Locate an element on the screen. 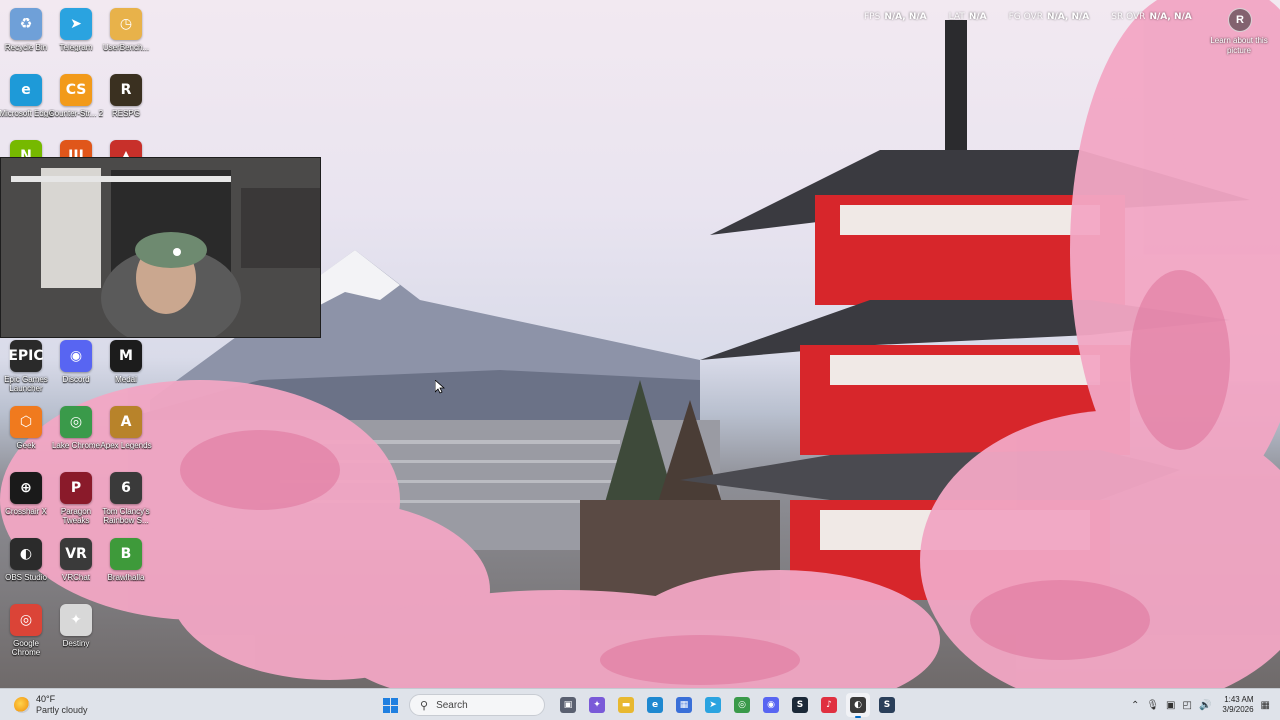  epic-games-icon: EPIC is located at coordinates (26, 356).